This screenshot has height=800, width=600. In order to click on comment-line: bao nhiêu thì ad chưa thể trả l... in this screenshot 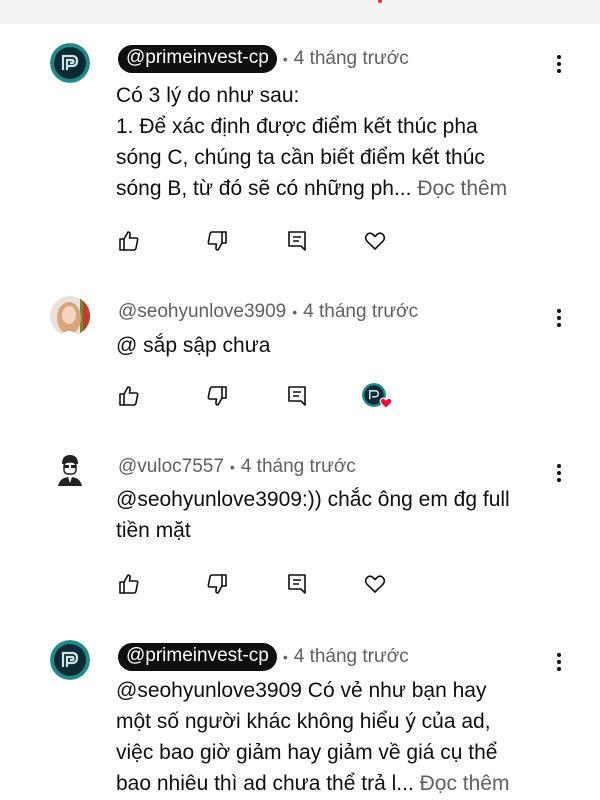, I will do `click(265, 783)`.